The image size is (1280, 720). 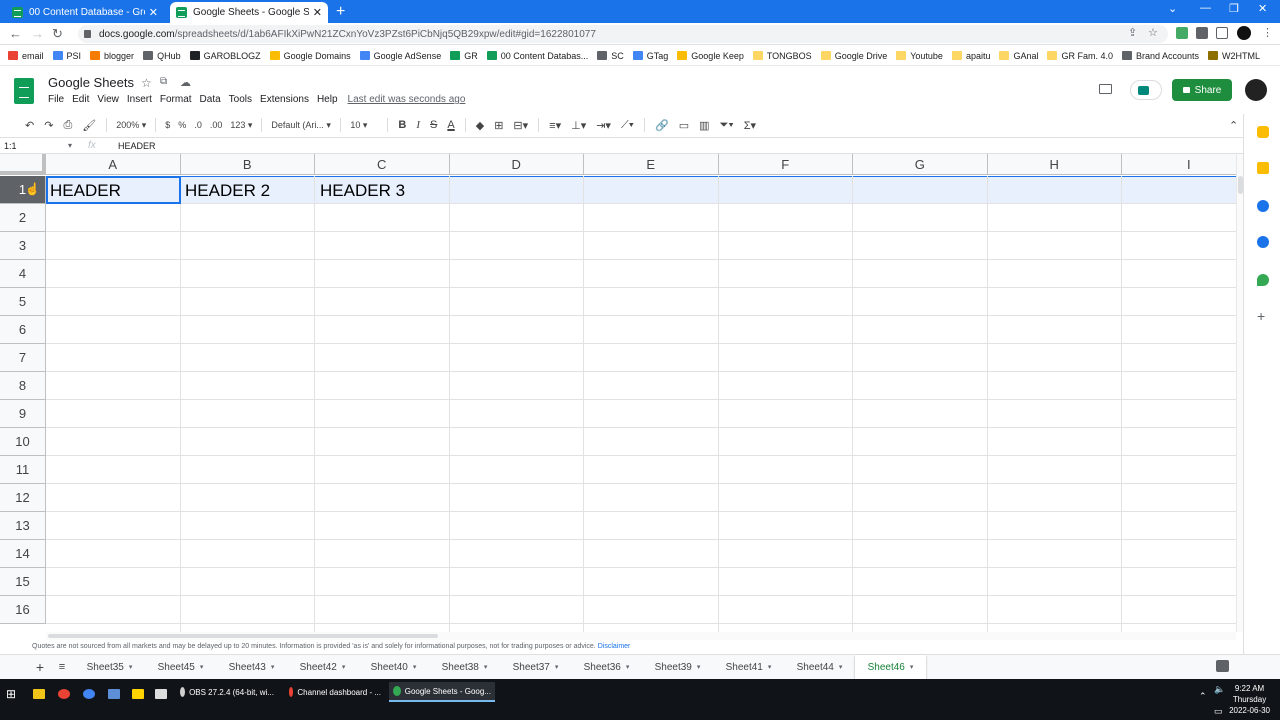 I want to click on forward-arrow-icon: →, so click(x=37, y=33).